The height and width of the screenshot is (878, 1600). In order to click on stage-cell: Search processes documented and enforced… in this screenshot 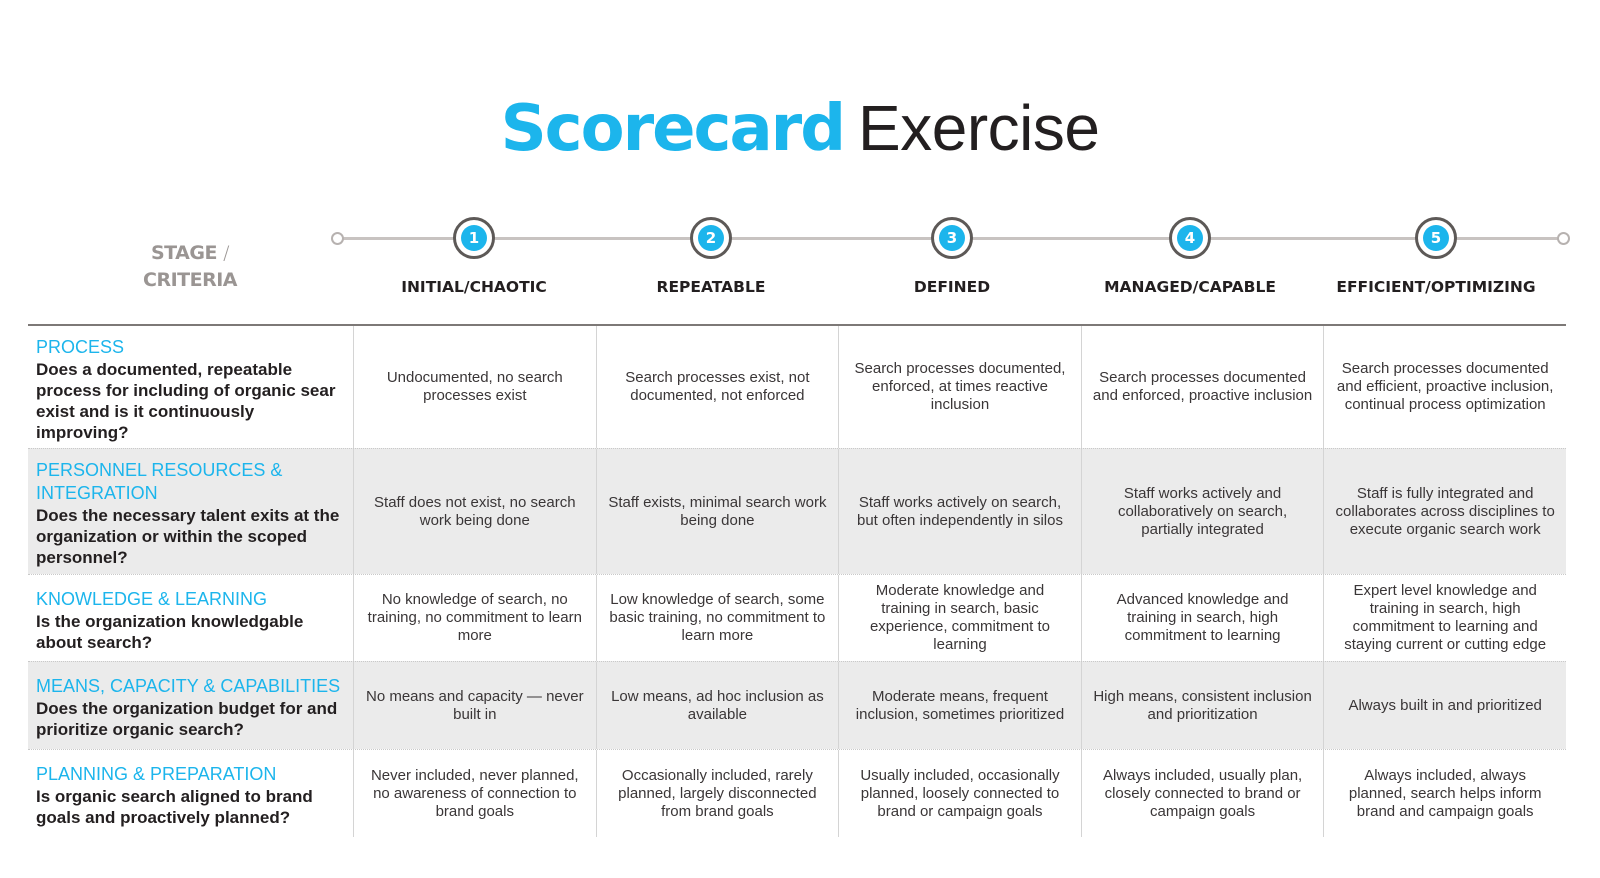, I will do `click(1202, 387)`.